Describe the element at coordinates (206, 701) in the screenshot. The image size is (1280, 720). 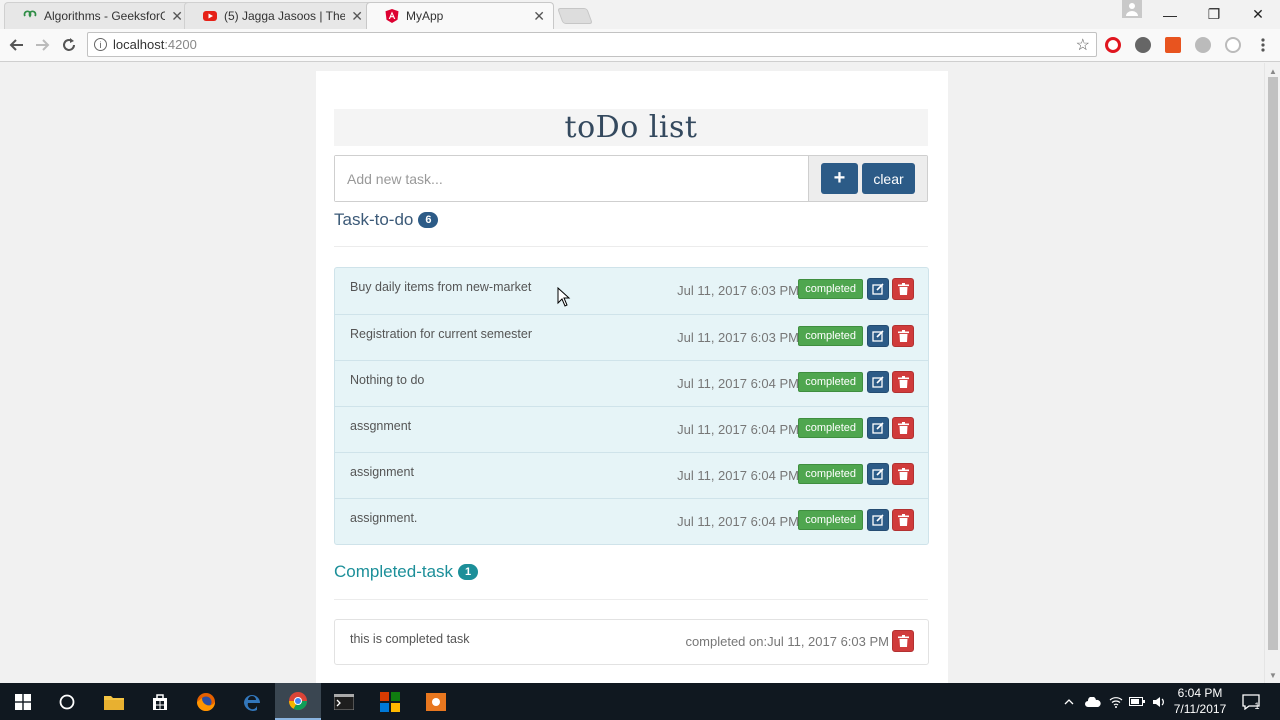
I see `firefox-icon` at that location.